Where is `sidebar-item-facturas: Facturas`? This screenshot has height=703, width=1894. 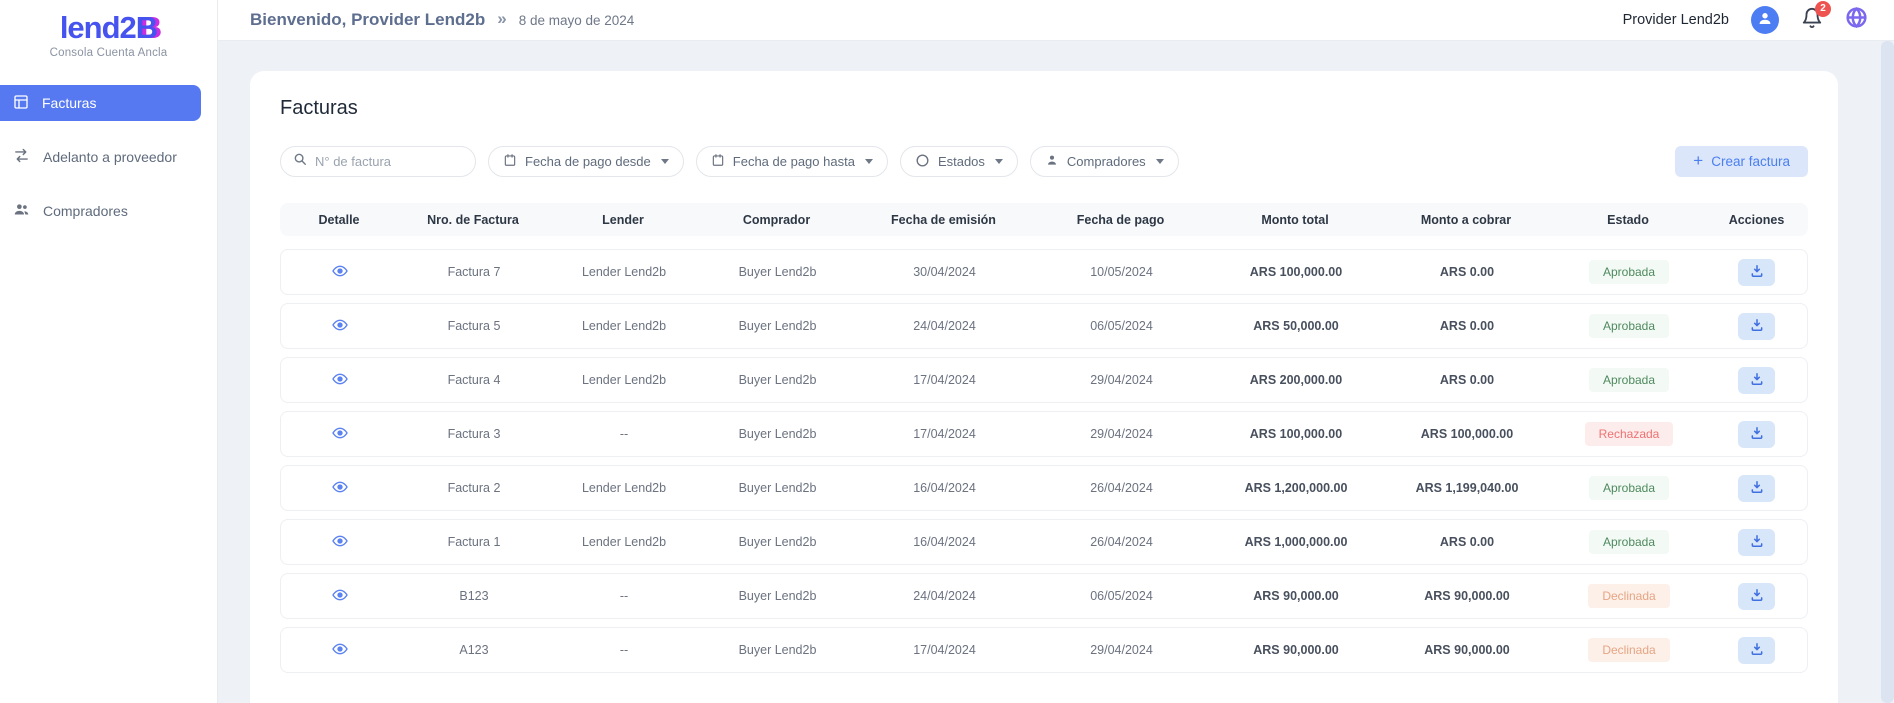 sidebar-item-facturas: Facturas is located at coordinates (100, 103).